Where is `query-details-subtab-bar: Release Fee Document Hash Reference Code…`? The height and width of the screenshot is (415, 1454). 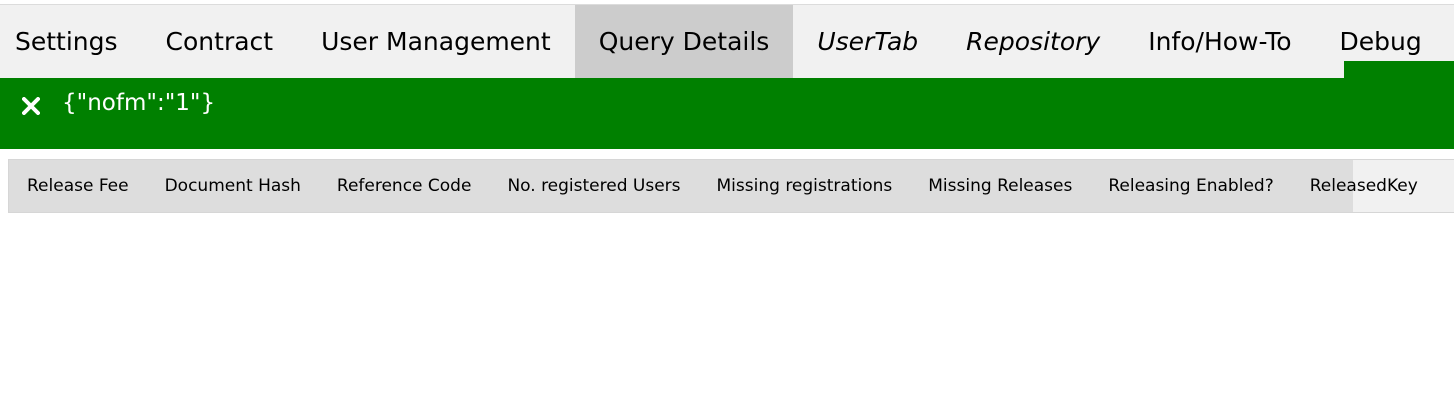
query-details-subtab-bar: Release Fee Document Hash Reference Code… is located at coordinates (731, 186).